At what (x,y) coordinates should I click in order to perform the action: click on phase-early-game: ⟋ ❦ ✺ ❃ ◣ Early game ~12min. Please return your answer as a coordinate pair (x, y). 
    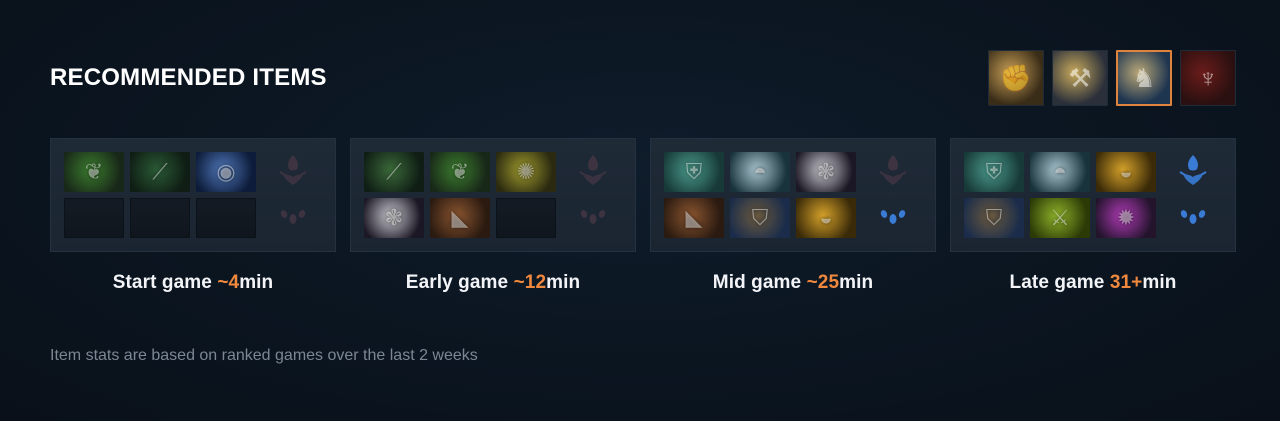
    Looking at the image, I should click on (493, 216).